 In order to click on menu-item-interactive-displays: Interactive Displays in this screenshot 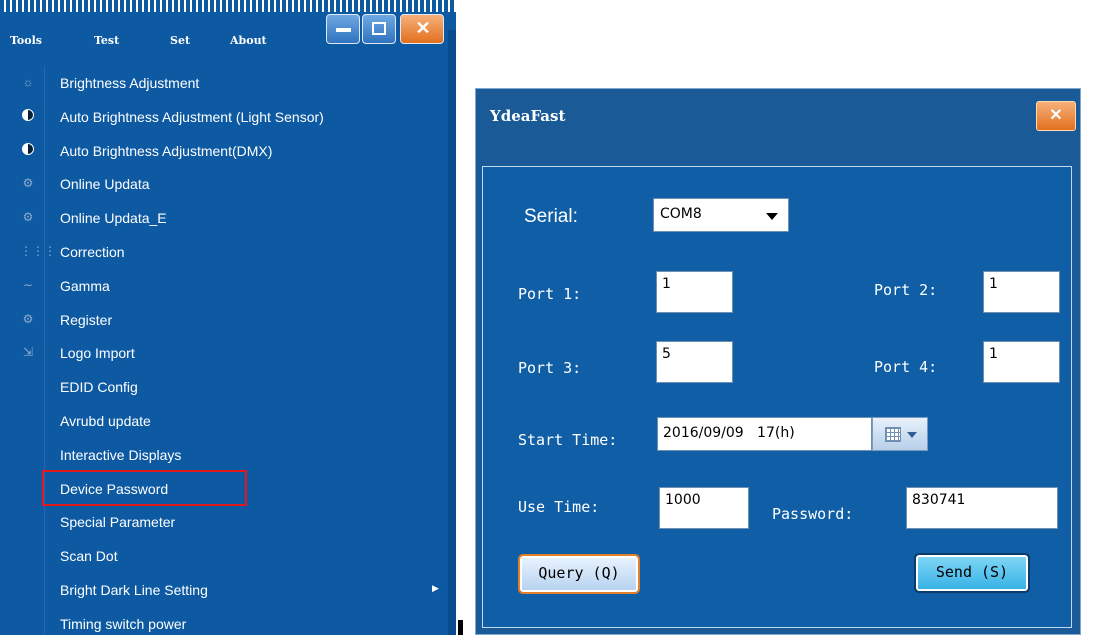, I will do `click(224, 455)`.